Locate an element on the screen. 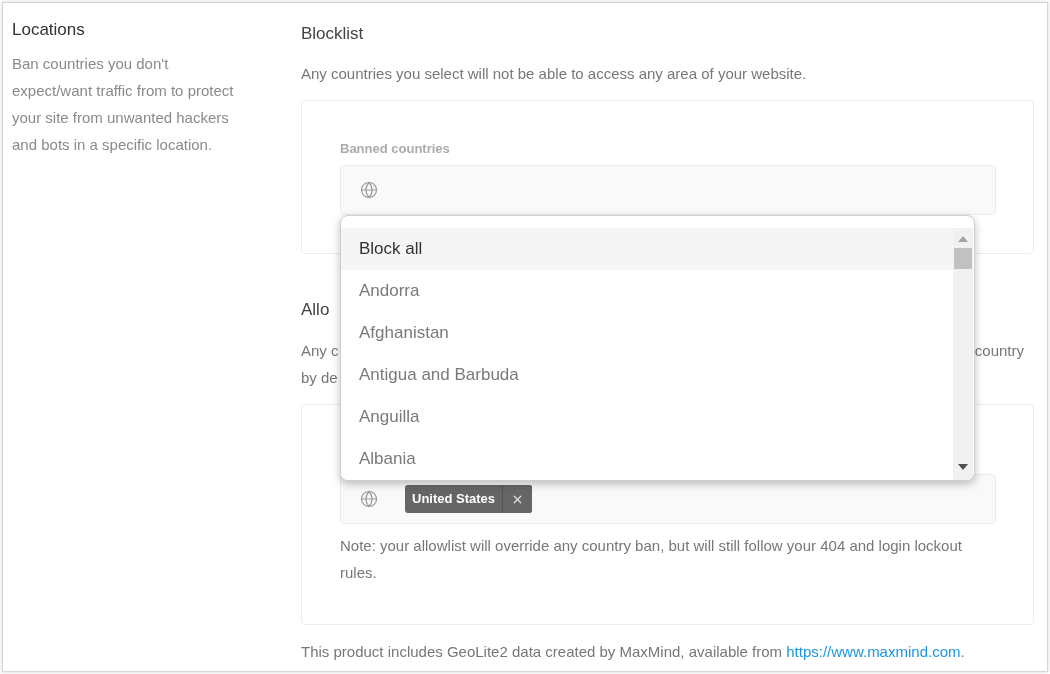 This screenshot has width=1050, height=674. dropdown-option: Block all is located at coordinates (647, 249).